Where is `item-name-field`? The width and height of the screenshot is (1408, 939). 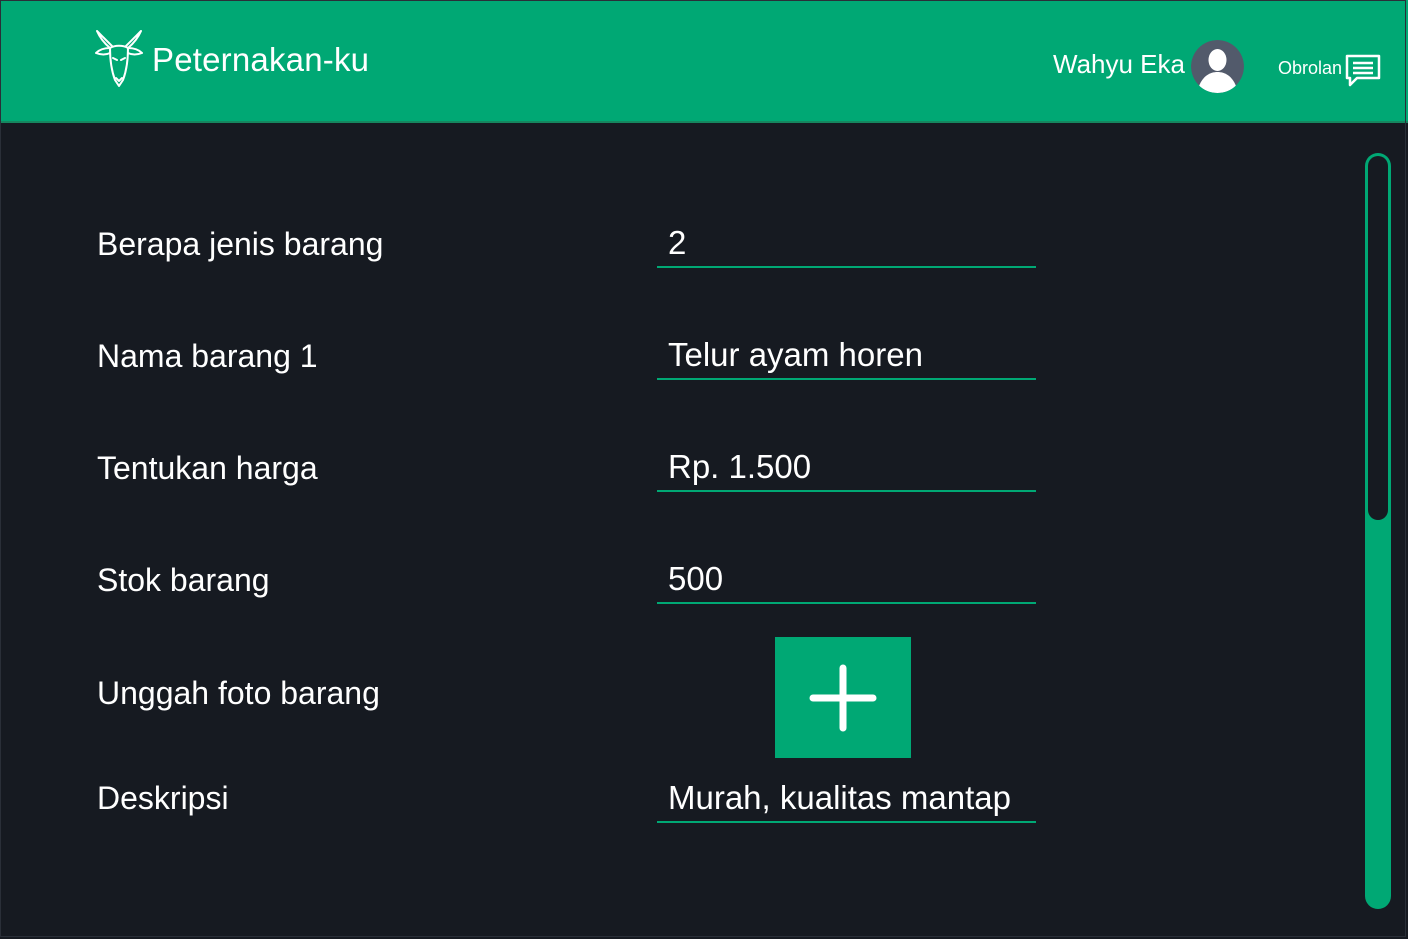
item-name-field is located at coordinates (846, 357).